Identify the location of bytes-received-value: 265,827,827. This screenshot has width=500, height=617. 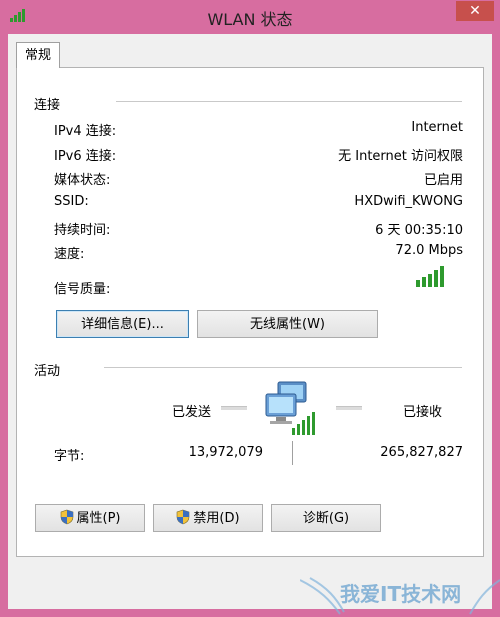
(421, 452).